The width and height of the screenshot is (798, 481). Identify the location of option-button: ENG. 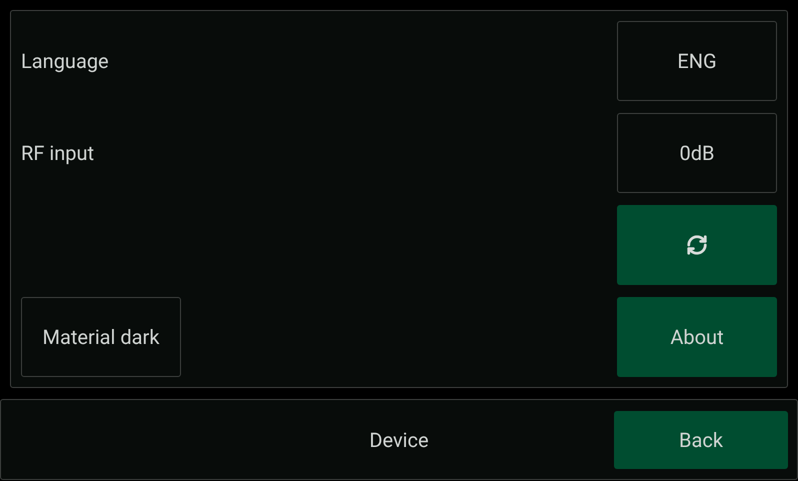
(697, 61).